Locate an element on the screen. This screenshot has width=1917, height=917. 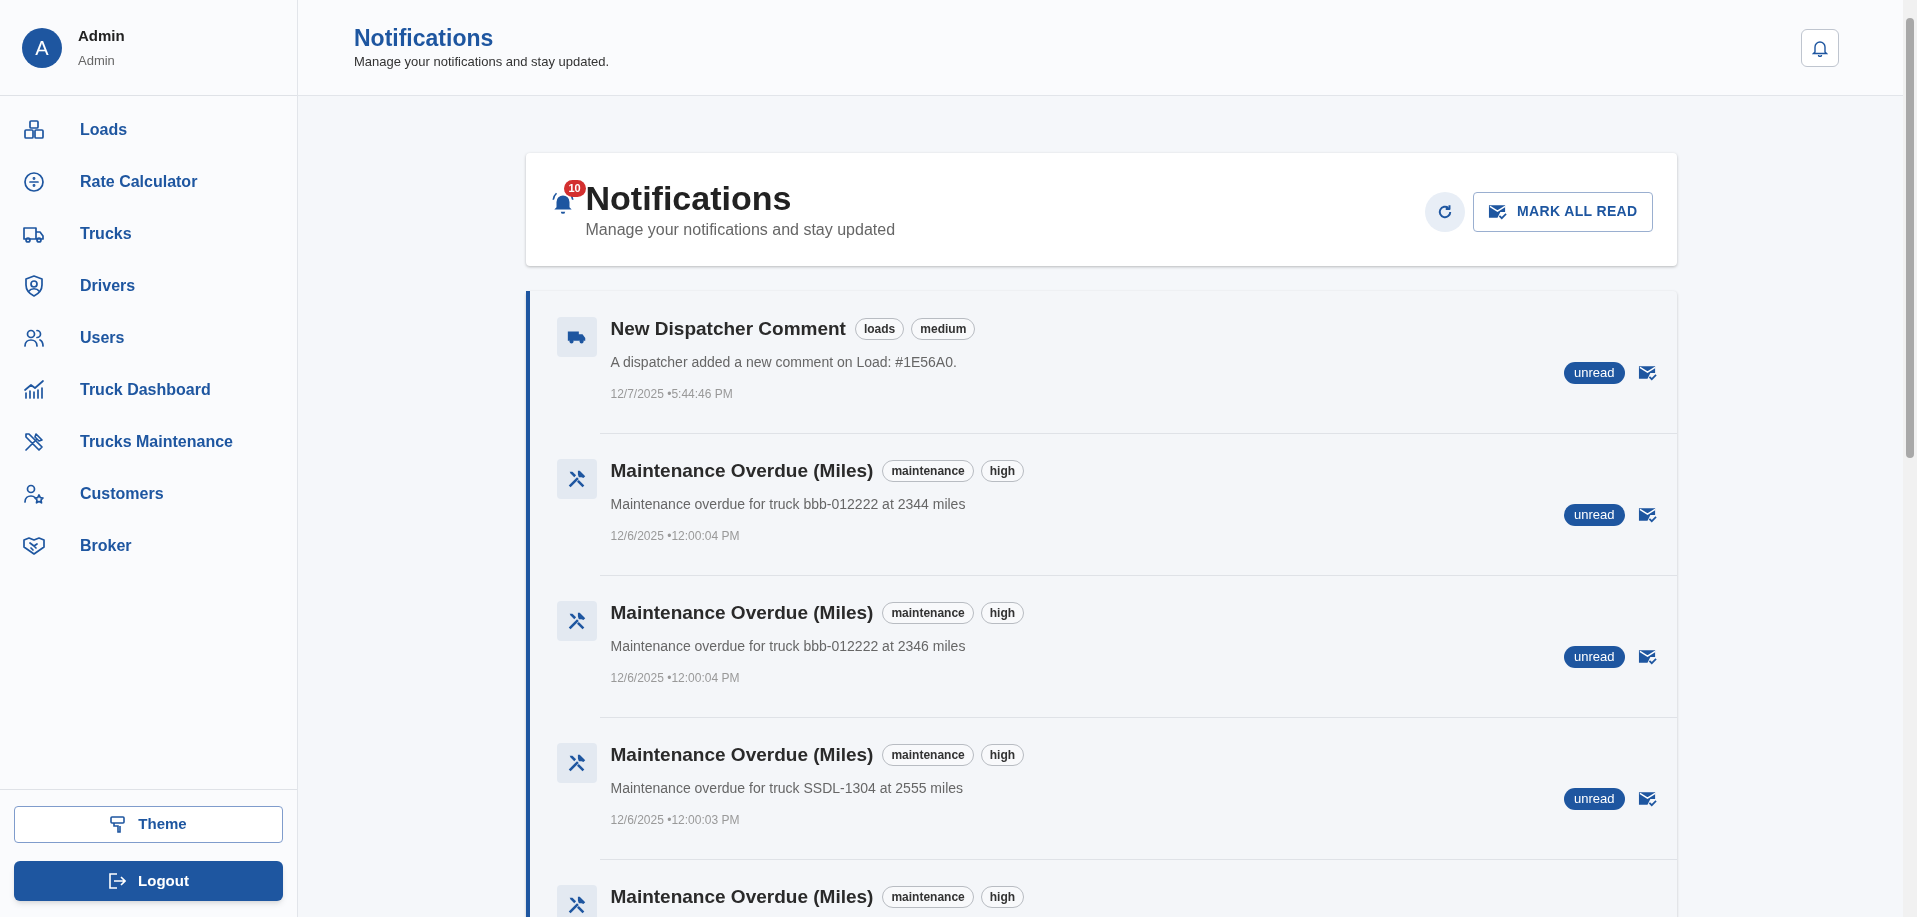
logout-button: Logout is located at coordinates (148, 881).